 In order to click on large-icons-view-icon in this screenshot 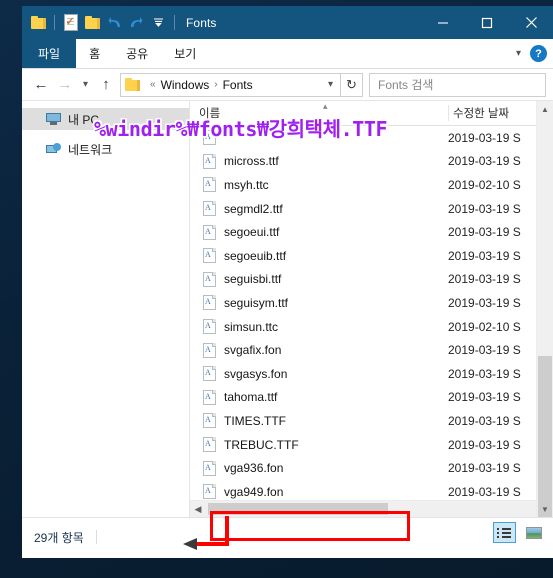, I will do `click(533, 532)`.